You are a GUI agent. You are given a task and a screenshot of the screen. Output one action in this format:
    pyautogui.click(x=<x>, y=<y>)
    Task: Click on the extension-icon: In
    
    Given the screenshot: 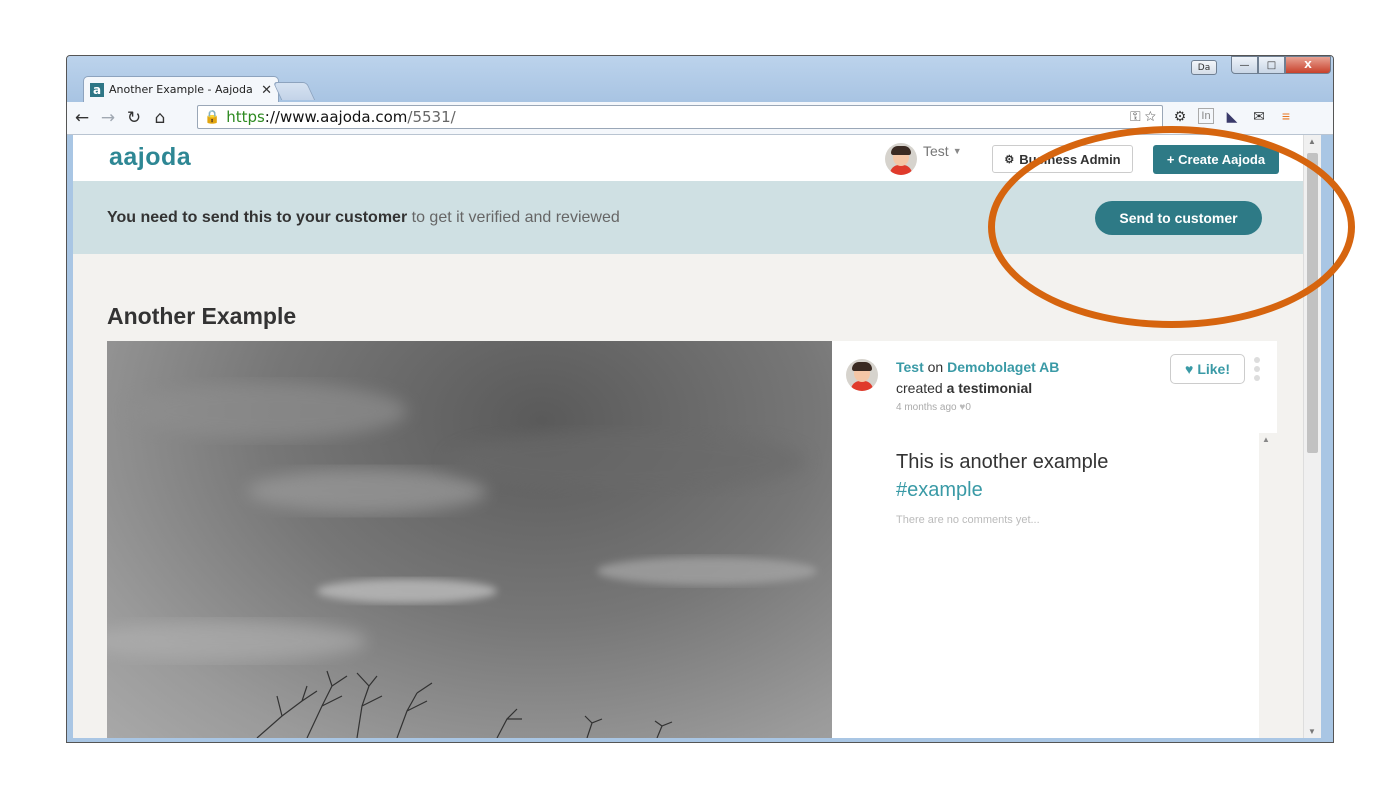 What is the action you would take?
    pyautogui.click(x=1206, y=116)
    